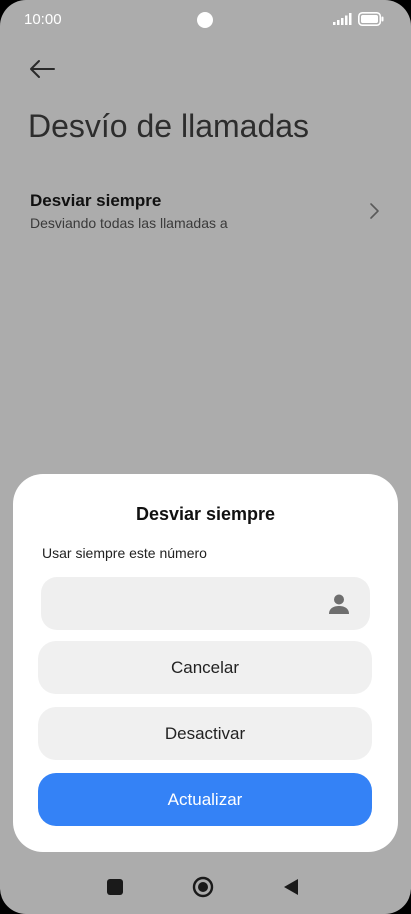 The height and width of the screenshot is (914, 411). Describe the element at coordinates (205, 514) in the screenshot. I see `dialog-title: Desviar siempre` at that location.